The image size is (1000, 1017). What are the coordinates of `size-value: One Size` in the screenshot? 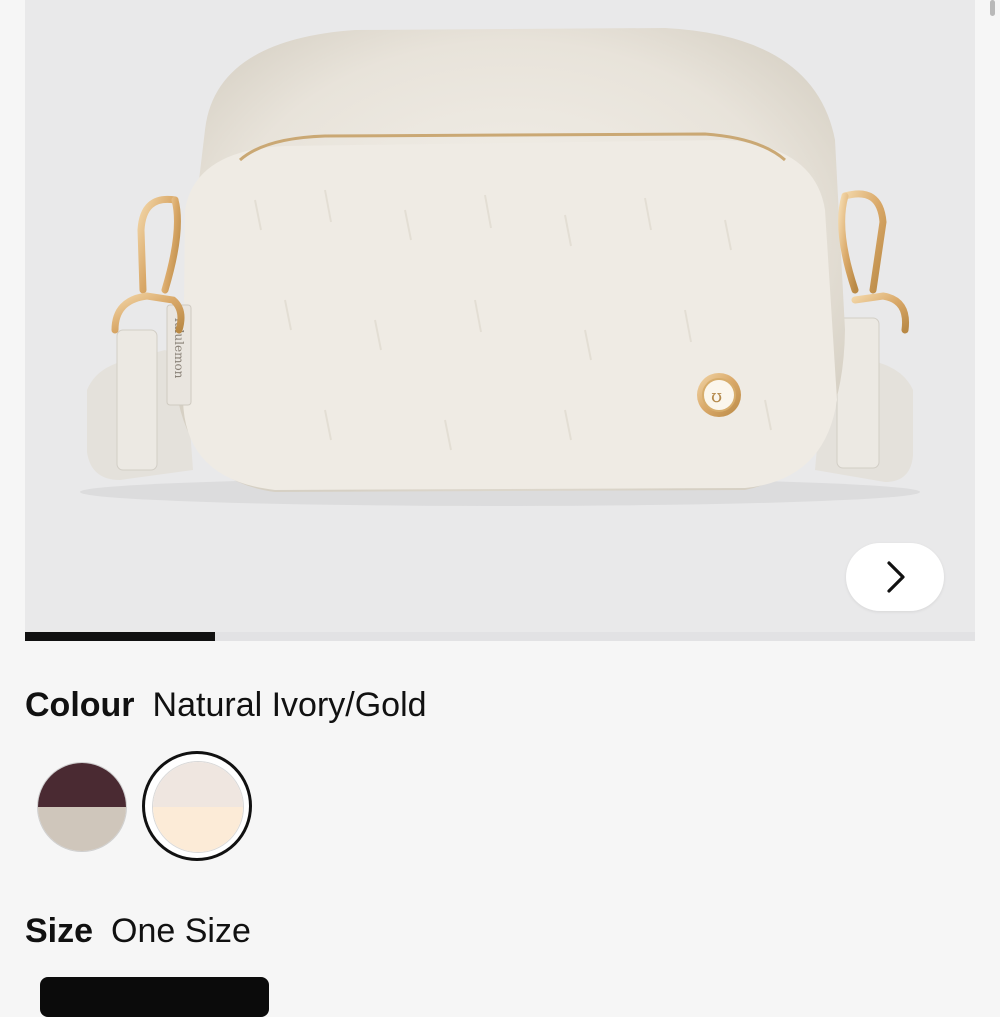 It's located at (181, 931).